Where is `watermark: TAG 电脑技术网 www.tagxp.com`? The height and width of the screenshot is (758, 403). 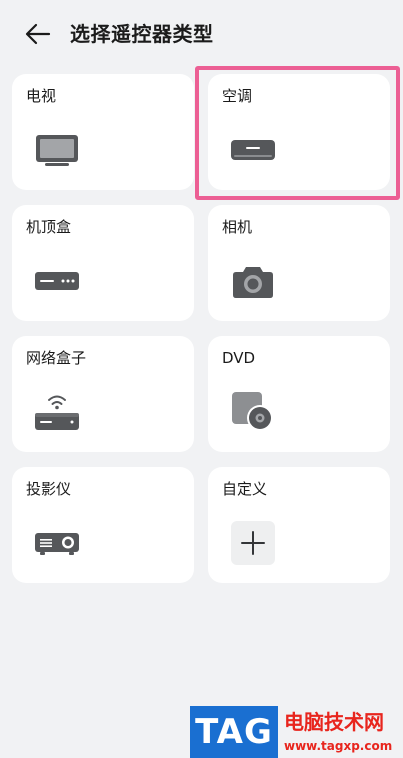 watermark: TAG 电脑技术网 www.tagxp.com is located at coordinates (296, 732).